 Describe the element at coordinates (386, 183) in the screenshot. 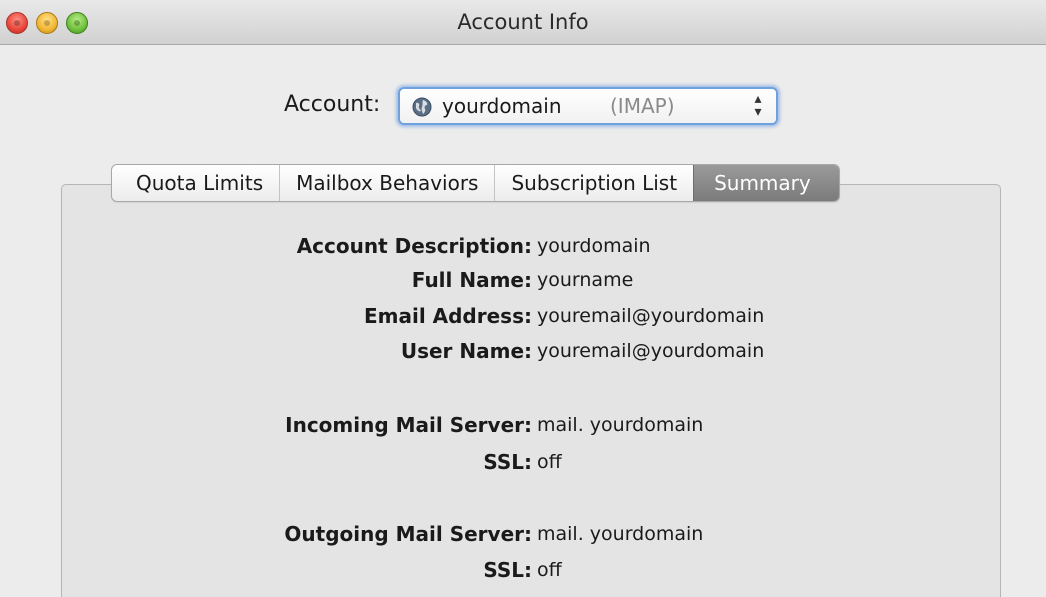

I see `tab-mailbox-behaviors: Mailbox Behaviors` at that location.